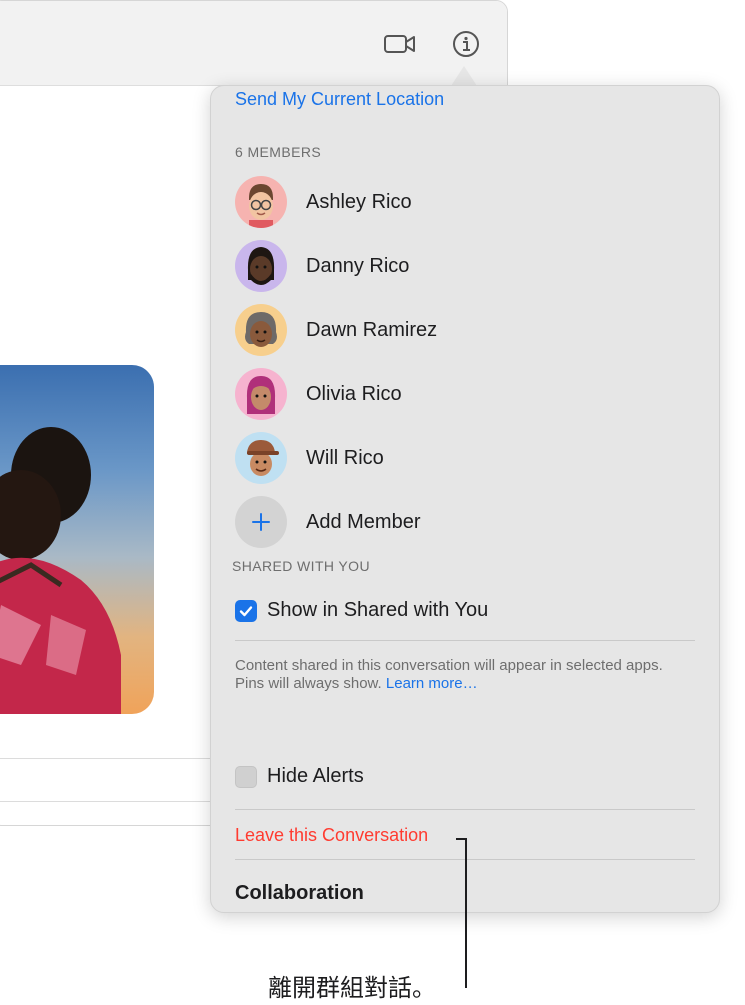  I want to click on plus-icon, so click(261, 522).